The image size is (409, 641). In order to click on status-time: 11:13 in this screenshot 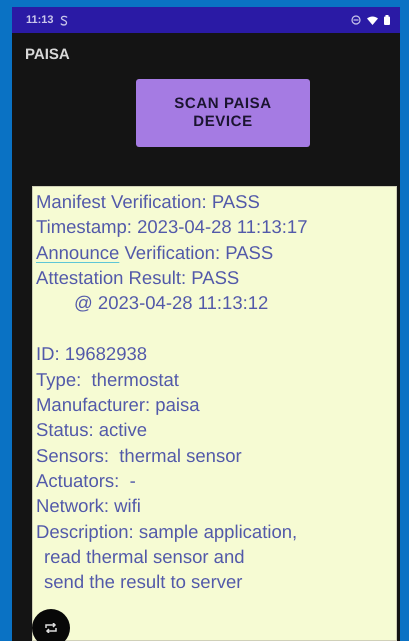, I will do `click(40, 20)`.